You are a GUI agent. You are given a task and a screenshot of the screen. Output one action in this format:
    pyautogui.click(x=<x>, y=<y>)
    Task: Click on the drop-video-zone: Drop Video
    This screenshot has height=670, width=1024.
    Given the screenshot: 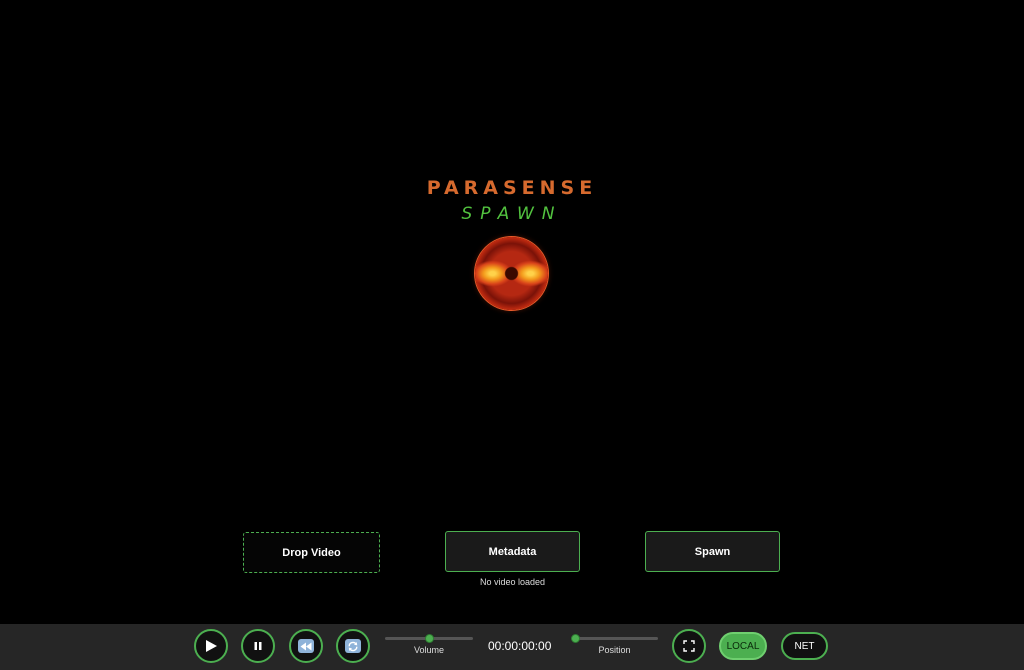 What is the action you would take?
    pyautogui.click(x=311, y=552)
    